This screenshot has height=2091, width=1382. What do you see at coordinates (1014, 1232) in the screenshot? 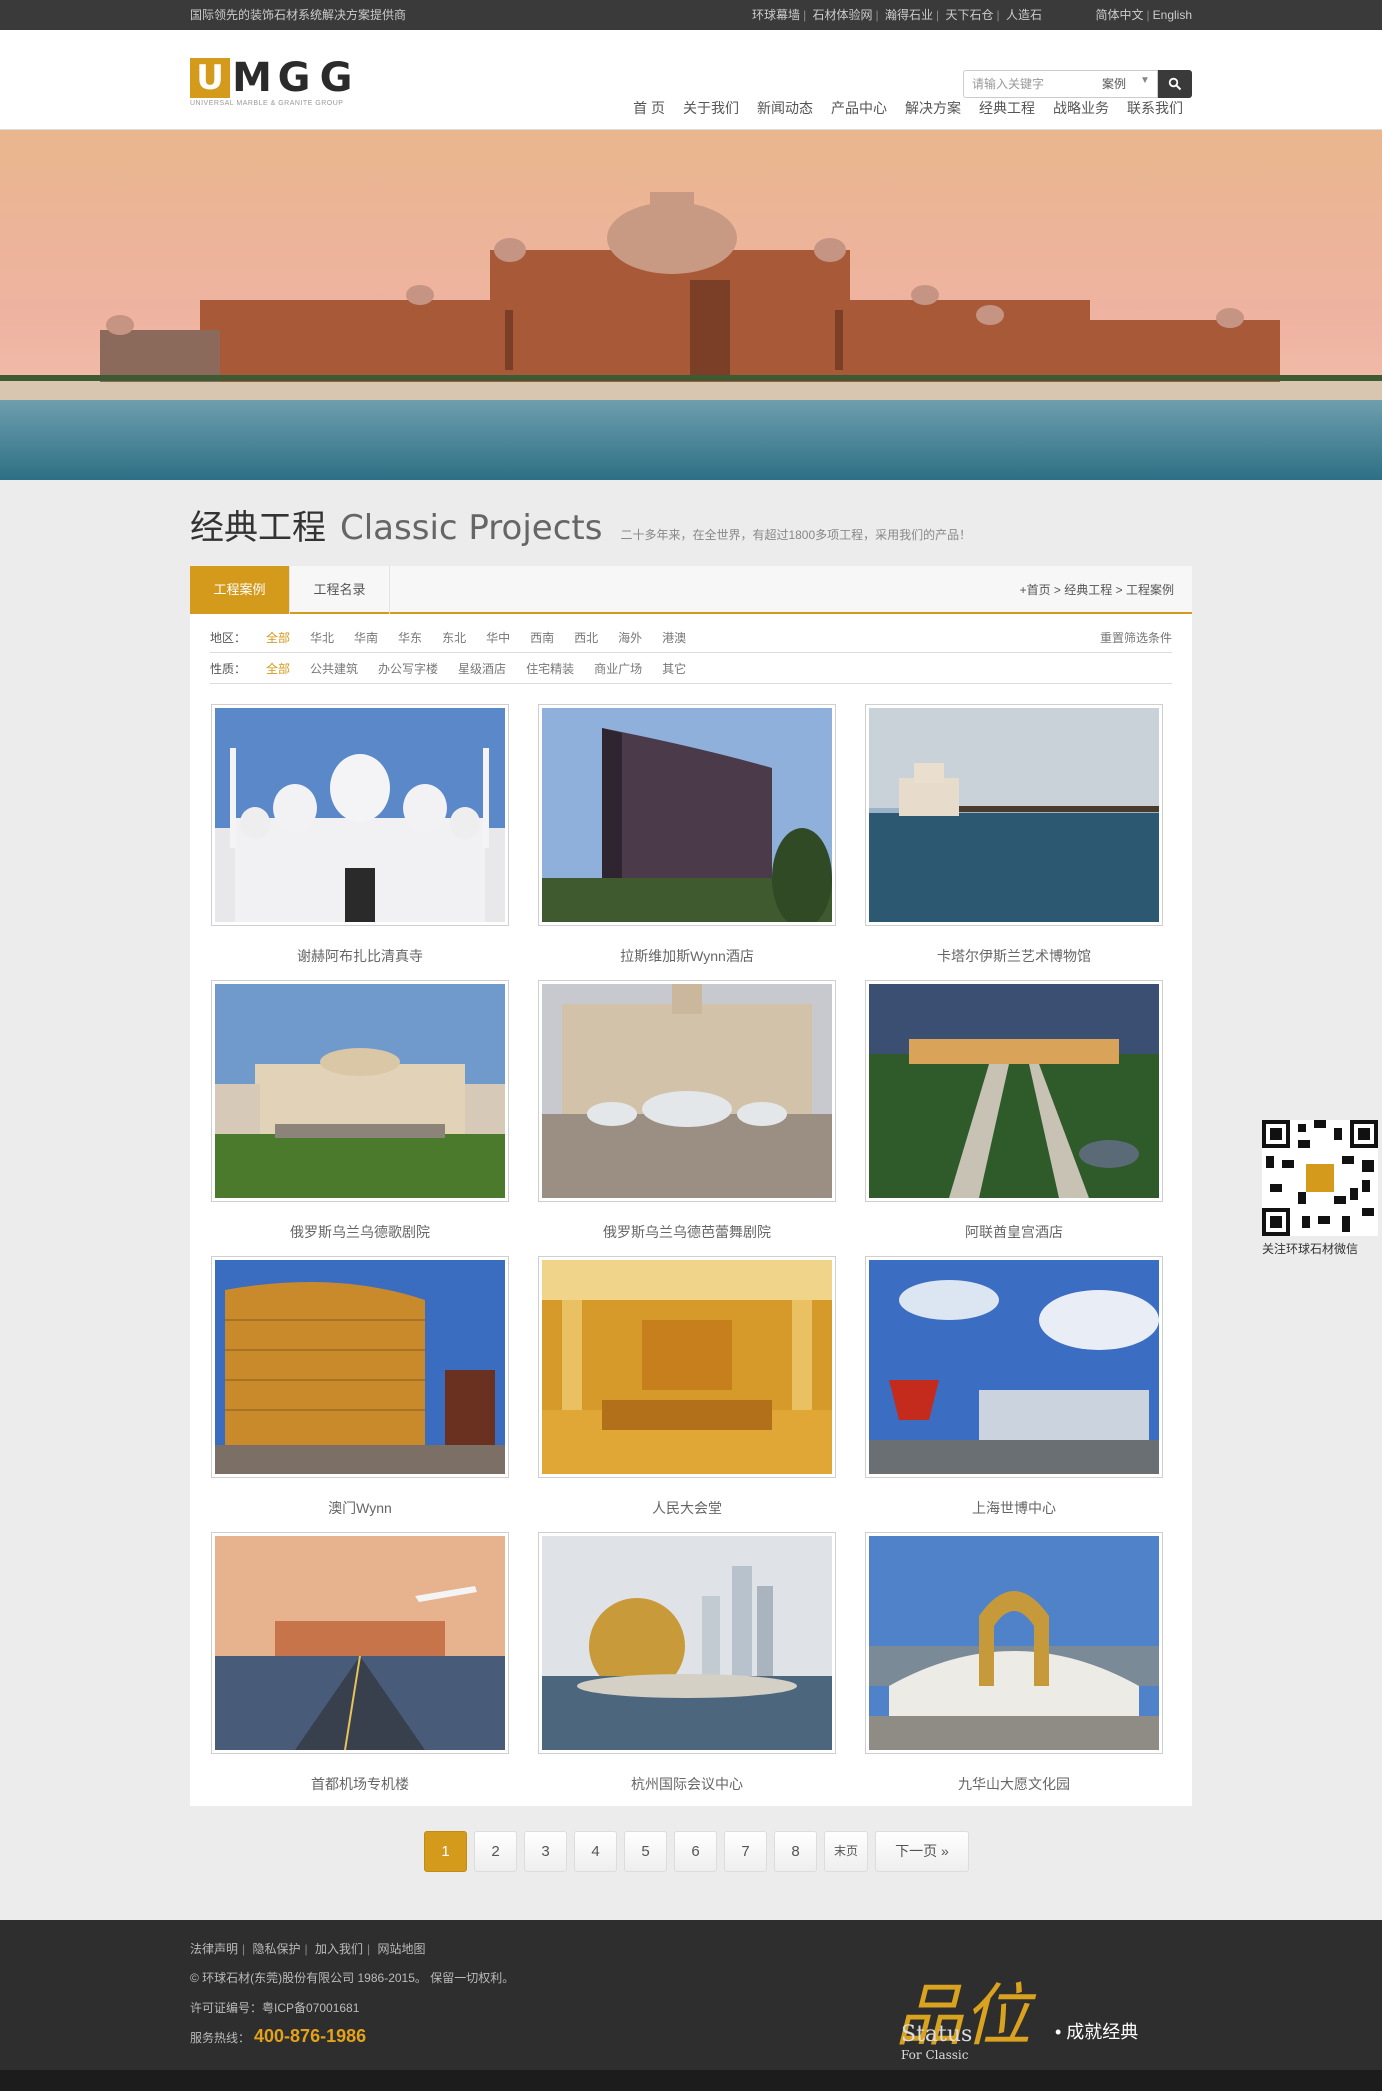
I see `project-name: 阿联酋皇宫酒店` at bounding box center [1014, 1232].